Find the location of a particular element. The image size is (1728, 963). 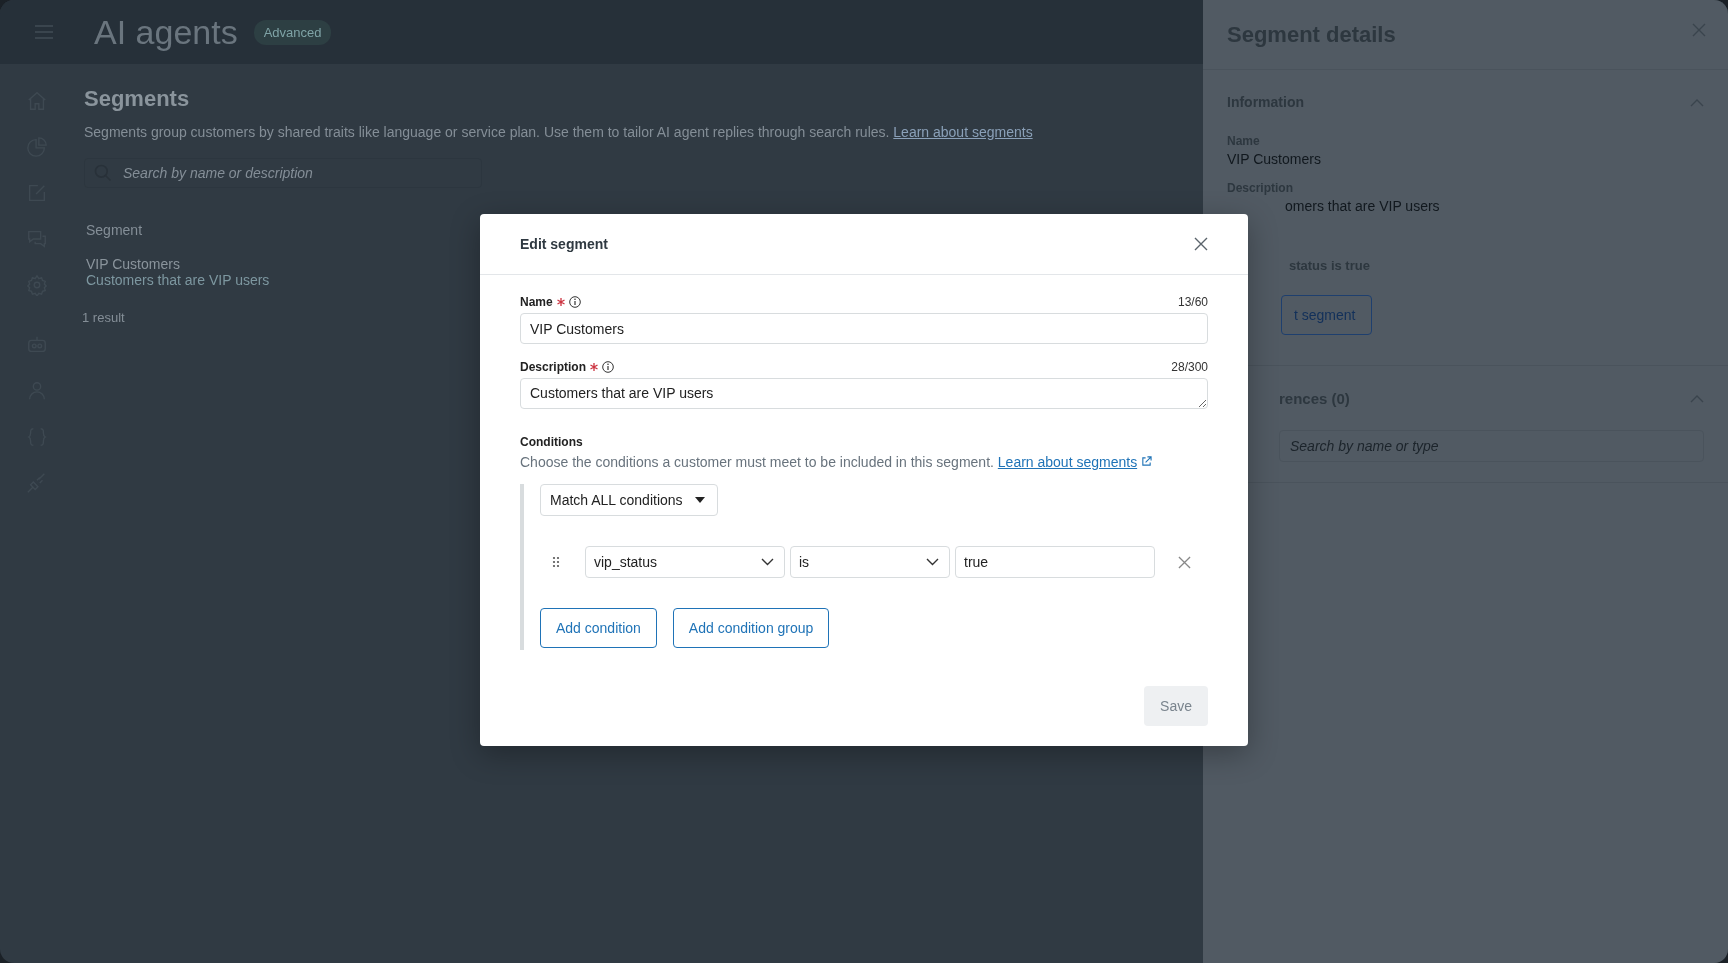

field-select: vip_status is located at coordinates (685, 562).